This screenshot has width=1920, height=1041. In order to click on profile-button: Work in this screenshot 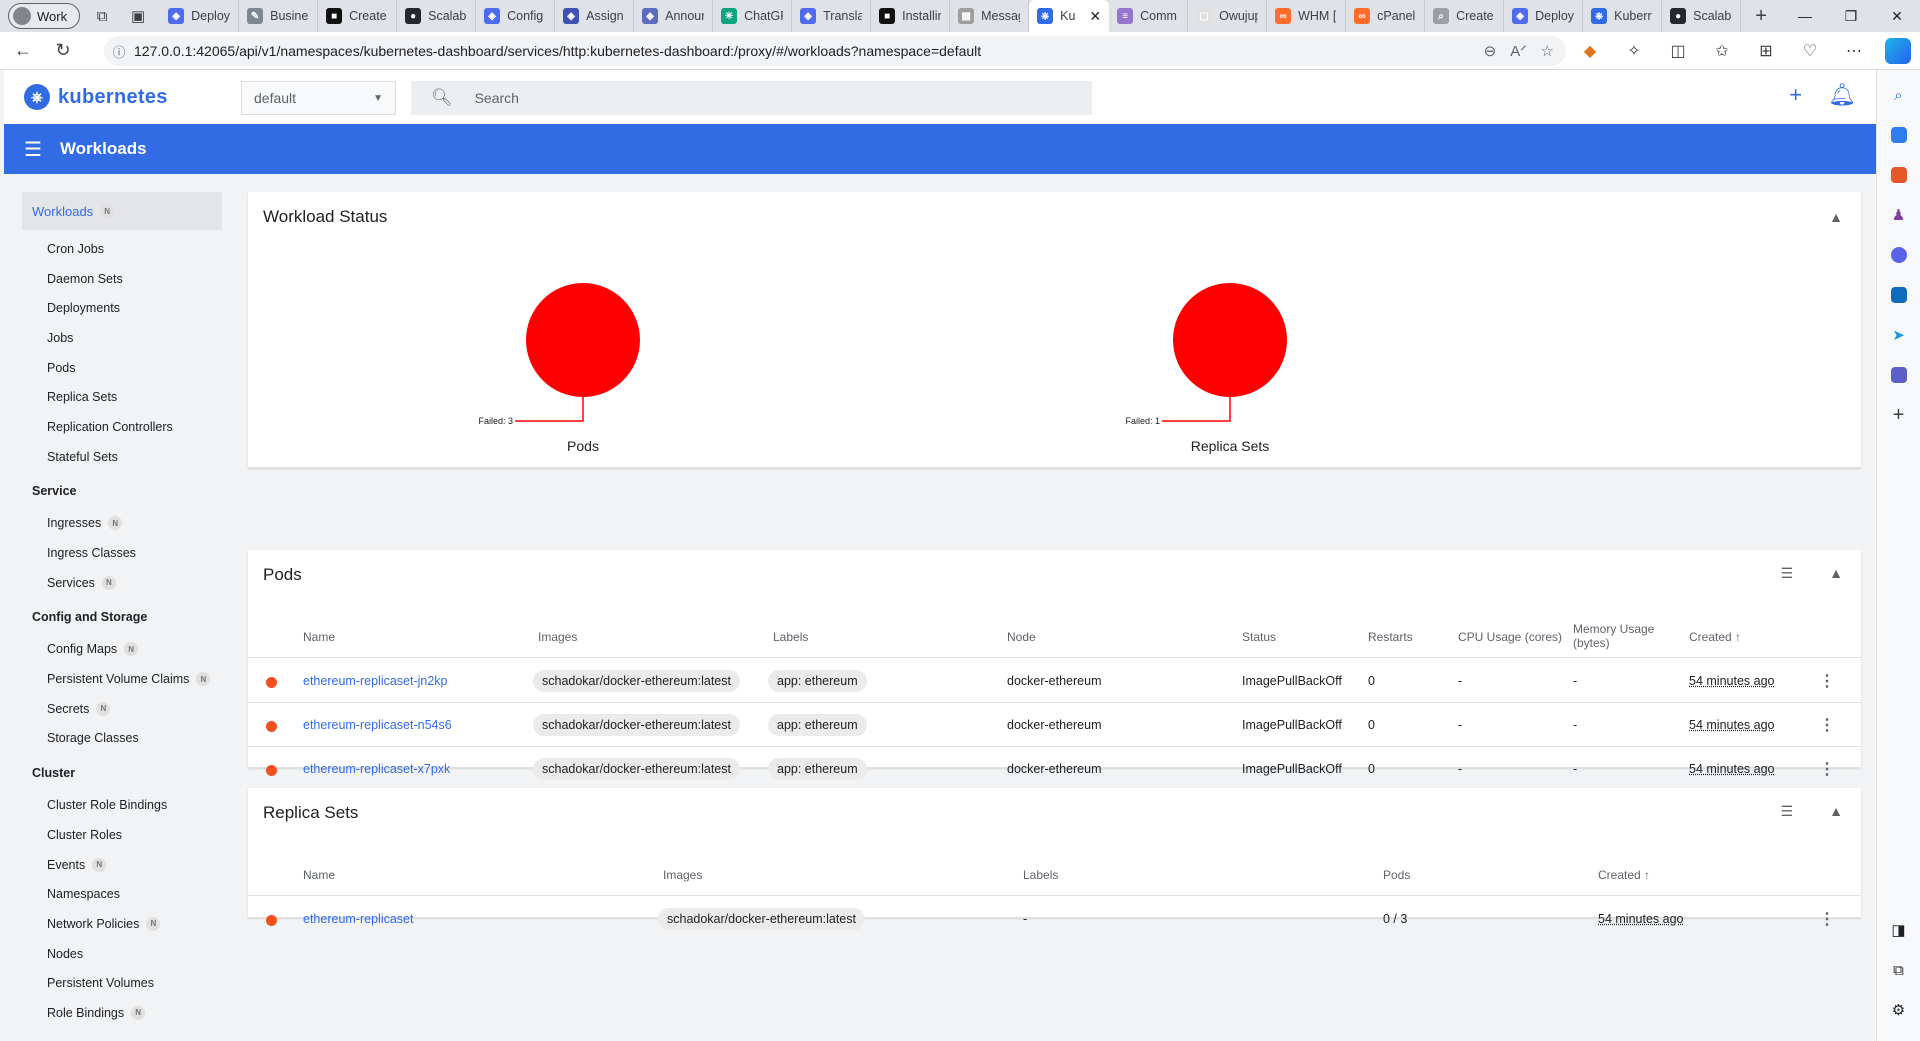, I will do `click(44, 16)`.